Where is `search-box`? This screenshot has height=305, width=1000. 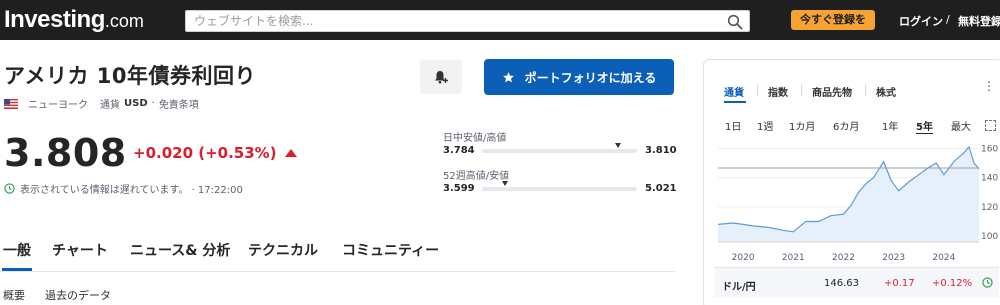 search-box is located at coordinates (467, 21).